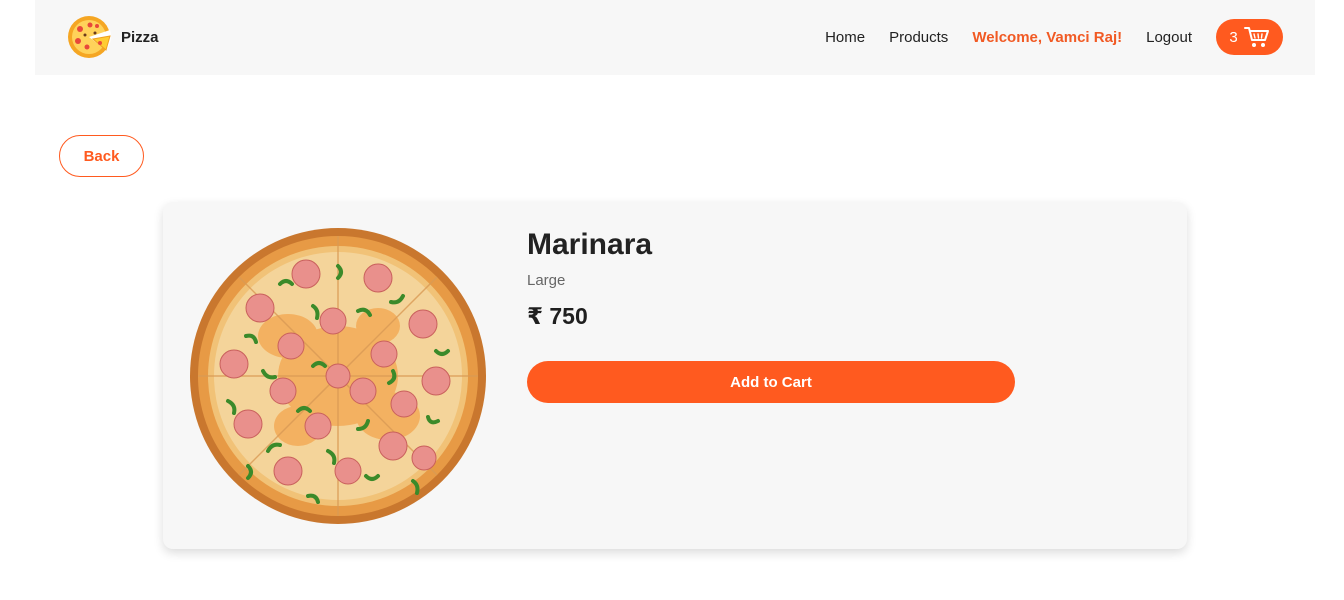 The width and height of the screenshot is (1344, 600). I want to click on cart-count: 3, so click(1233, 37).